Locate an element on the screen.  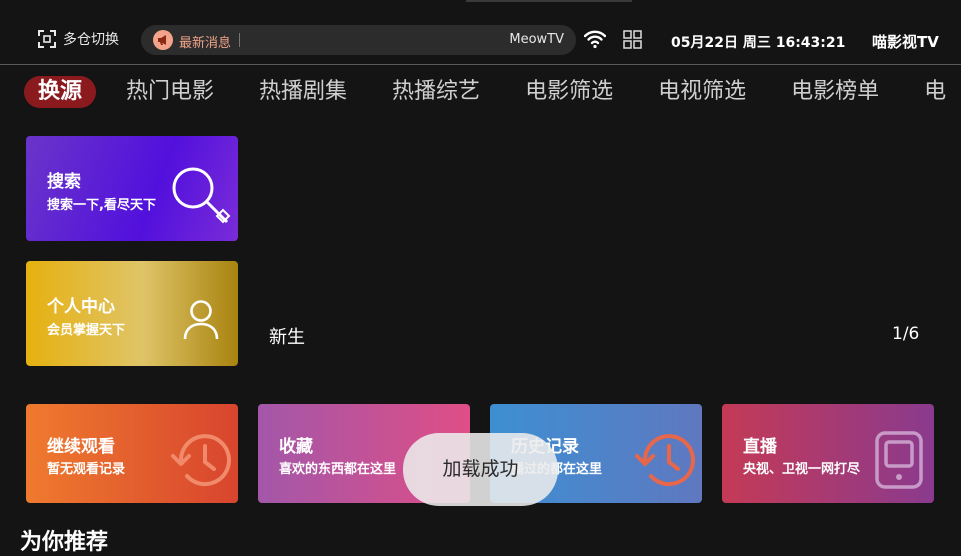
tab-hot-movies: 热门电影 is located at coordinates (170, 92).